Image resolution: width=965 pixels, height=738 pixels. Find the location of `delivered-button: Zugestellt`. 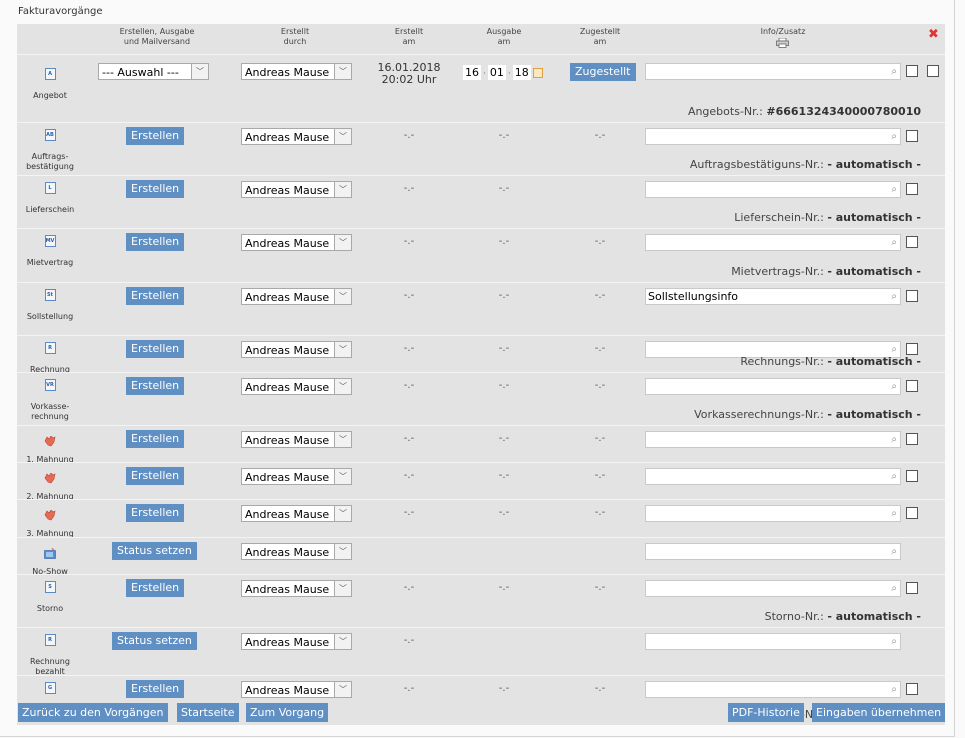

delivered-button: Zugestellt is located at coordinates (603, 72).